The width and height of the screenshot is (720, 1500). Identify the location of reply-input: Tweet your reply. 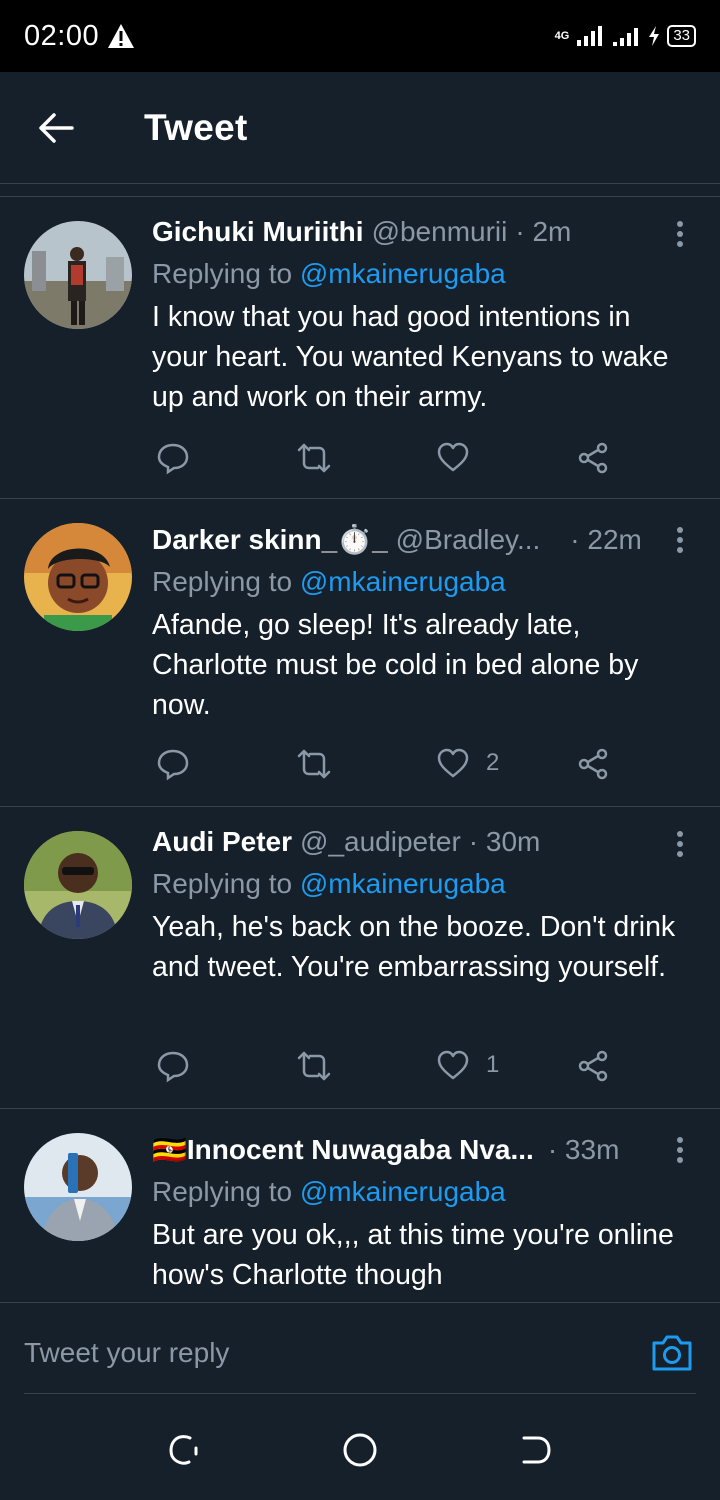
(126, 1353).